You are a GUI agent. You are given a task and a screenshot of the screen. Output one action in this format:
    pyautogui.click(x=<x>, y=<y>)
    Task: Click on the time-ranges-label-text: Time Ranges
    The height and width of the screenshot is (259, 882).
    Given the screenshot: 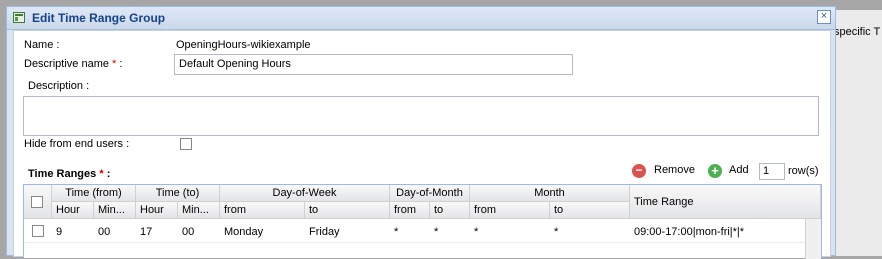 What is the action you would take?
    pyautogui.click(x=62, y=174)
    